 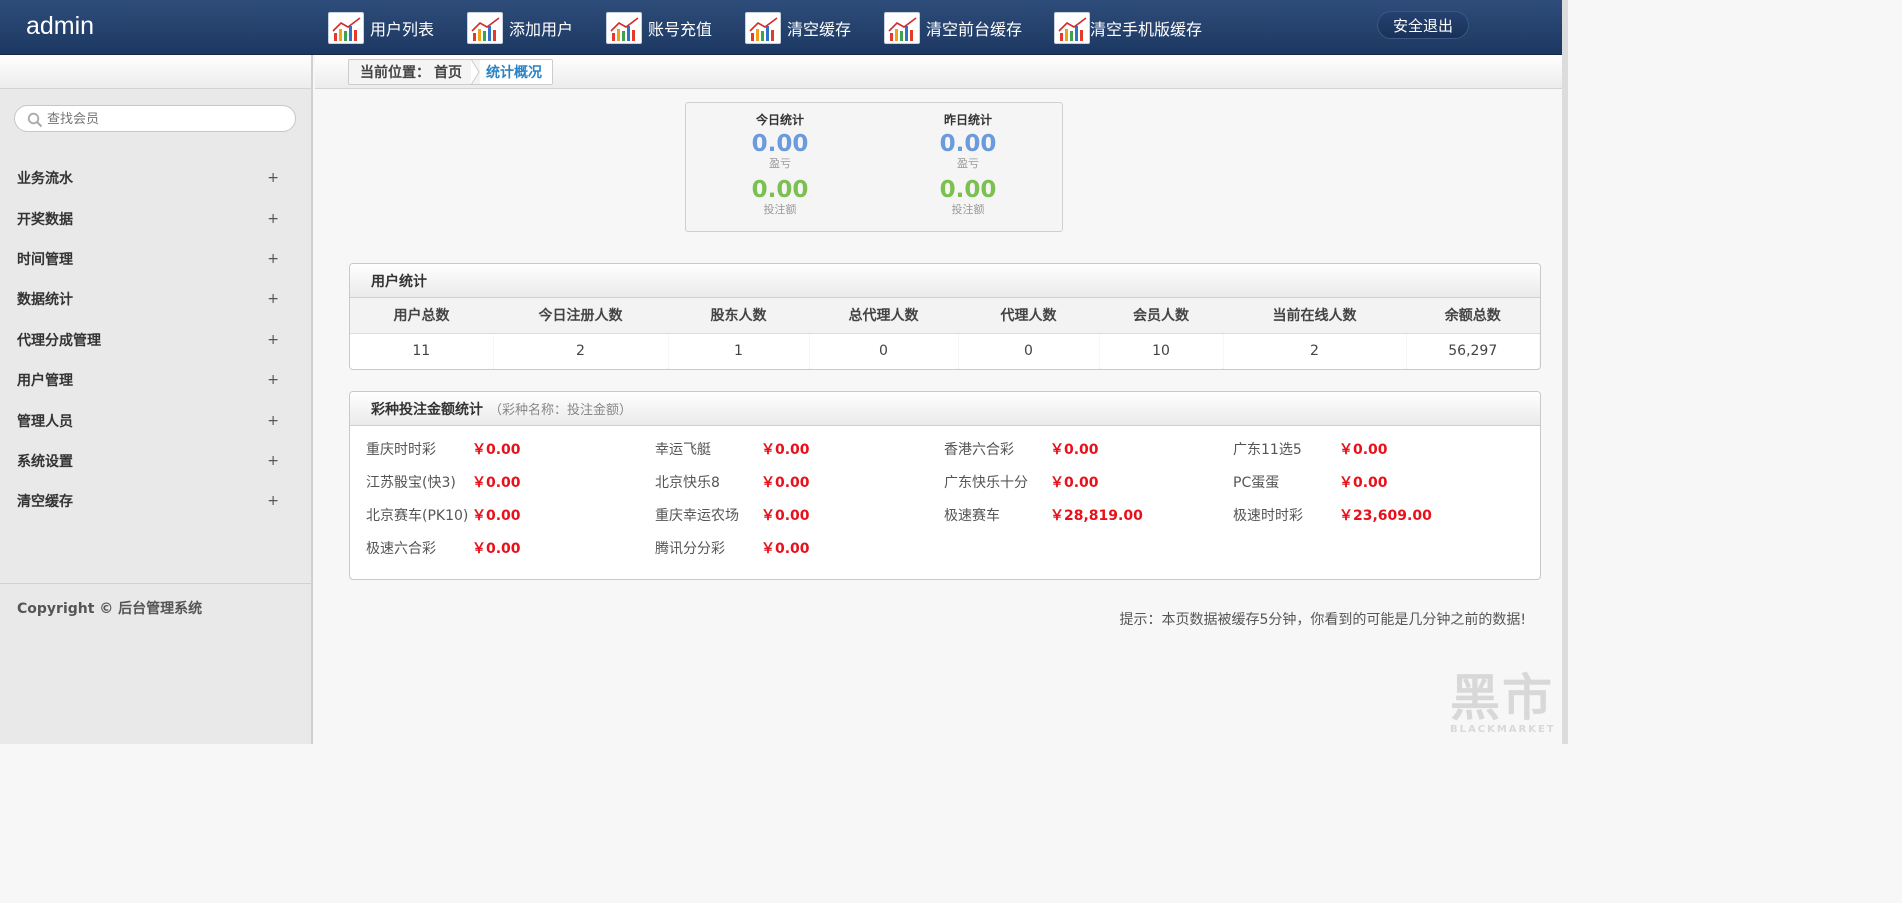 What do you see at coordinates (883, 316) in the screenshot?
I see `column-header: 总代理人数` at bounding box center [883, 316].